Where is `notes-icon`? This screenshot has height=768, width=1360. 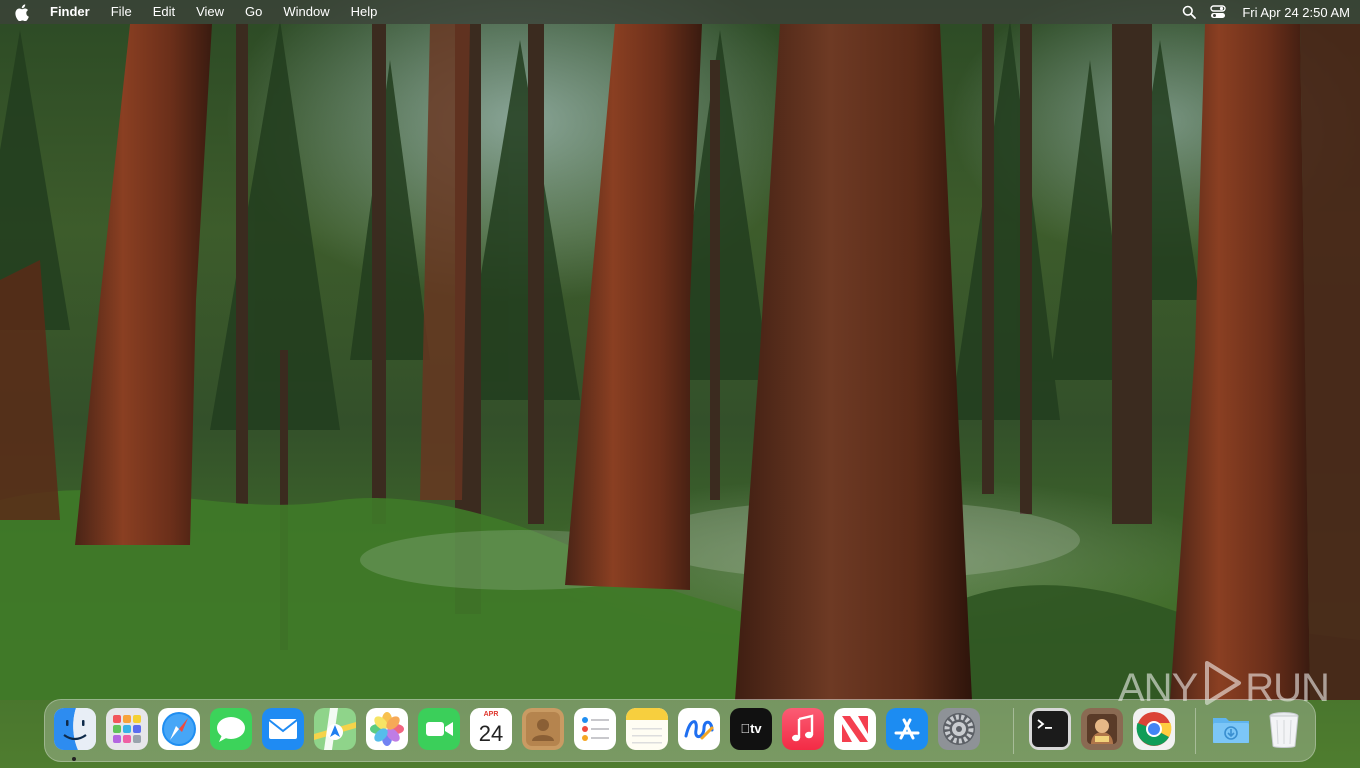
notes-icon is located at coordinates (647, 729).